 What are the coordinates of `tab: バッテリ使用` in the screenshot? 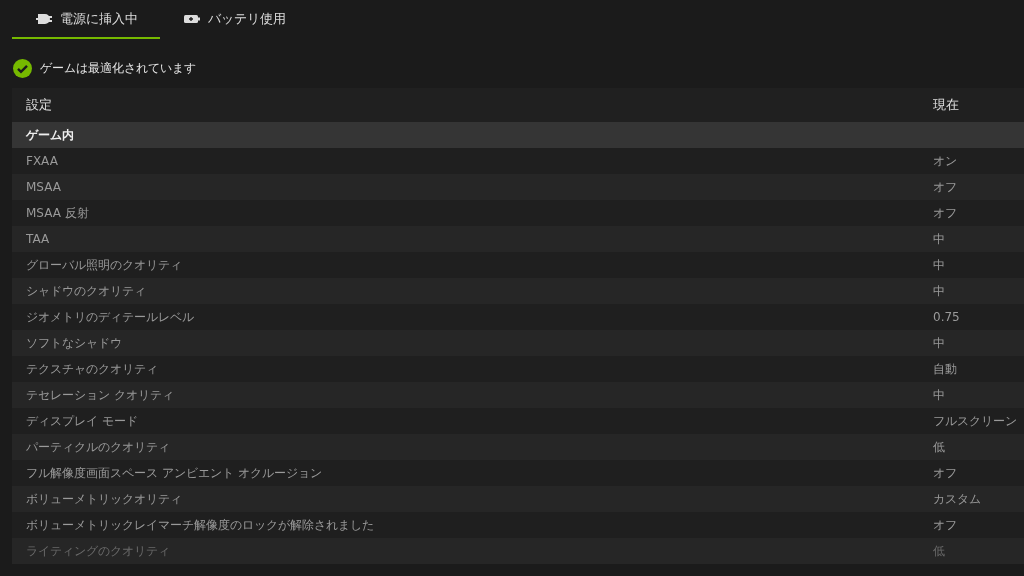 It's located at (234, 19).